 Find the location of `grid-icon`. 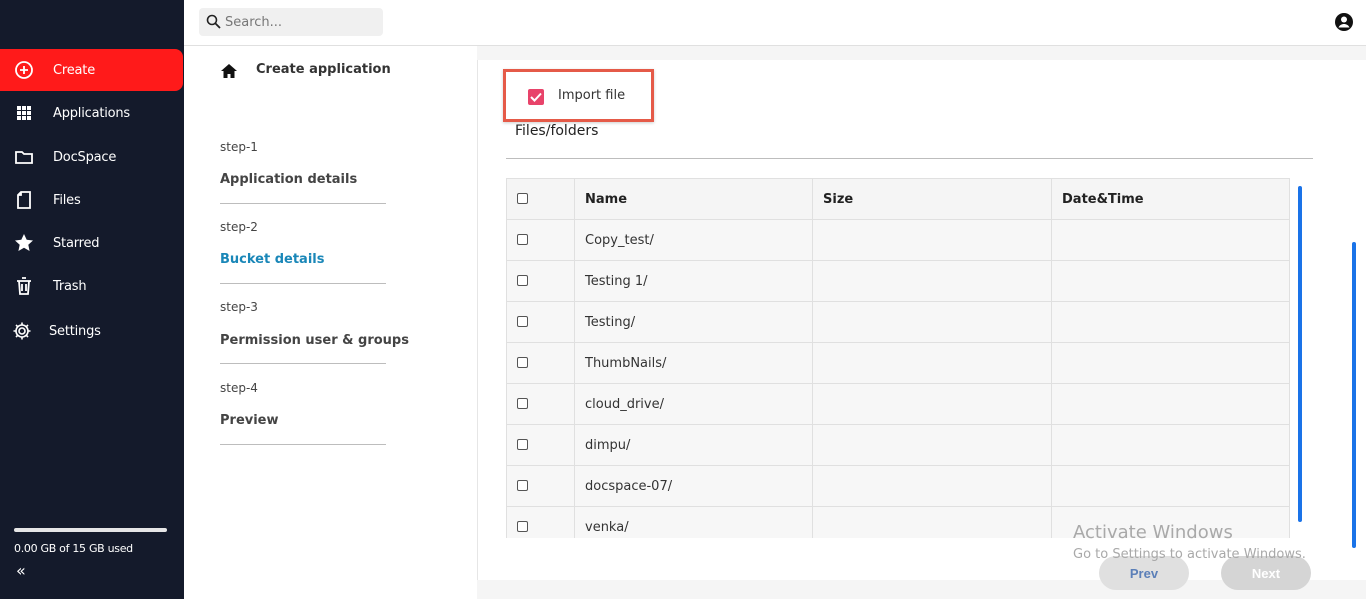

grid-icon is located at coordinates (24, 113).